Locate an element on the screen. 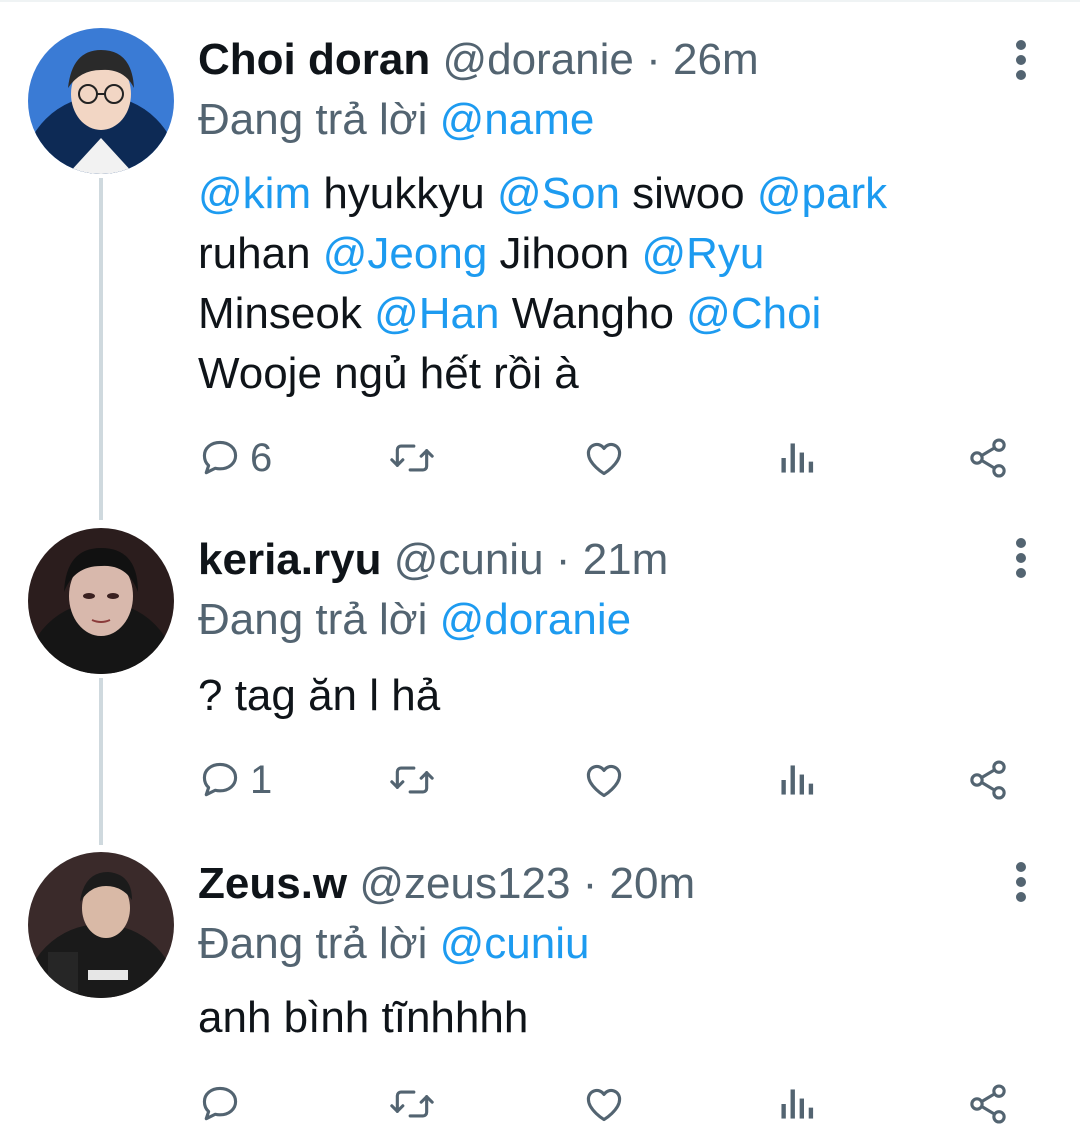 Image resolution: width=1080 pixels, height=1147 pixels. replying-to-mention: @cuniu is located at coordinates (515, 943).